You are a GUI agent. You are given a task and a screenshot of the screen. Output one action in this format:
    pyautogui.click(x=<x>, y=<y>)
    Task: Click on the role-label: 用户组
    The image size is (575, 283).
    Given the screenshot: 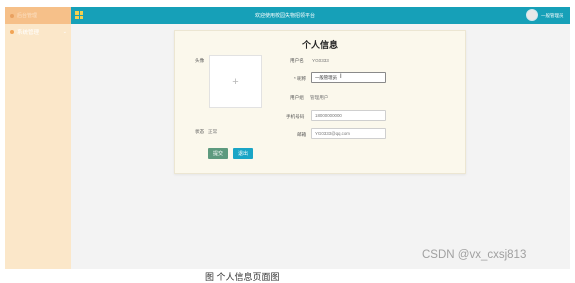 What is the action you would take?
    pyautogui.click(x=297, y=97)
    